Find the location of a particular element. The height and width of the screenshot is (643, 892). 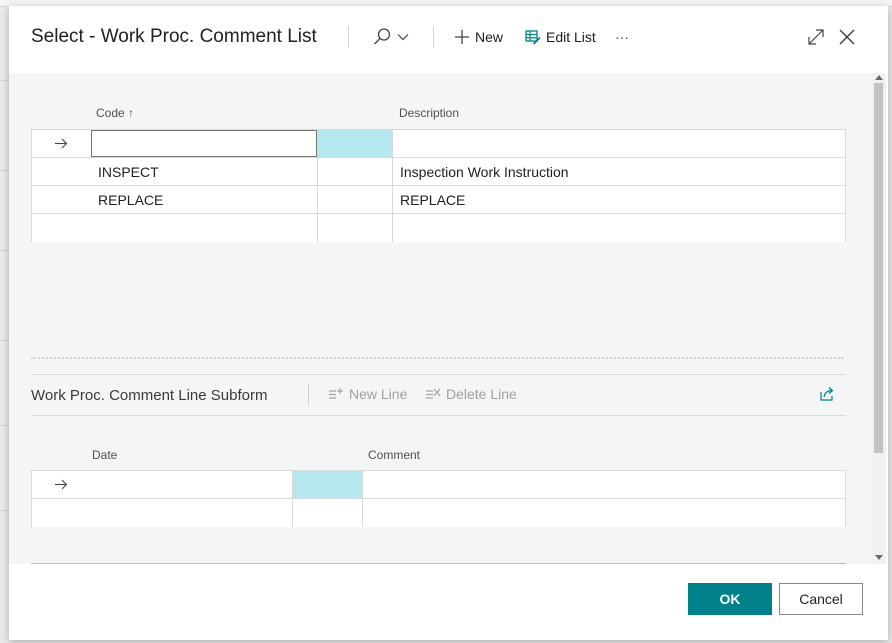

vertical-scrollbar is located at coordinates (878, 318).